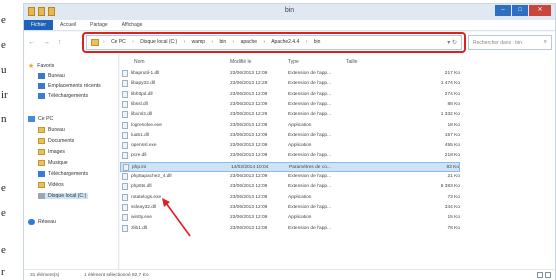 Image resolution: width=556 pixels, height=280 pixels. Describe the element at coordinates (41, 174) in the screenshot. I see `downloads-icon` at that location.